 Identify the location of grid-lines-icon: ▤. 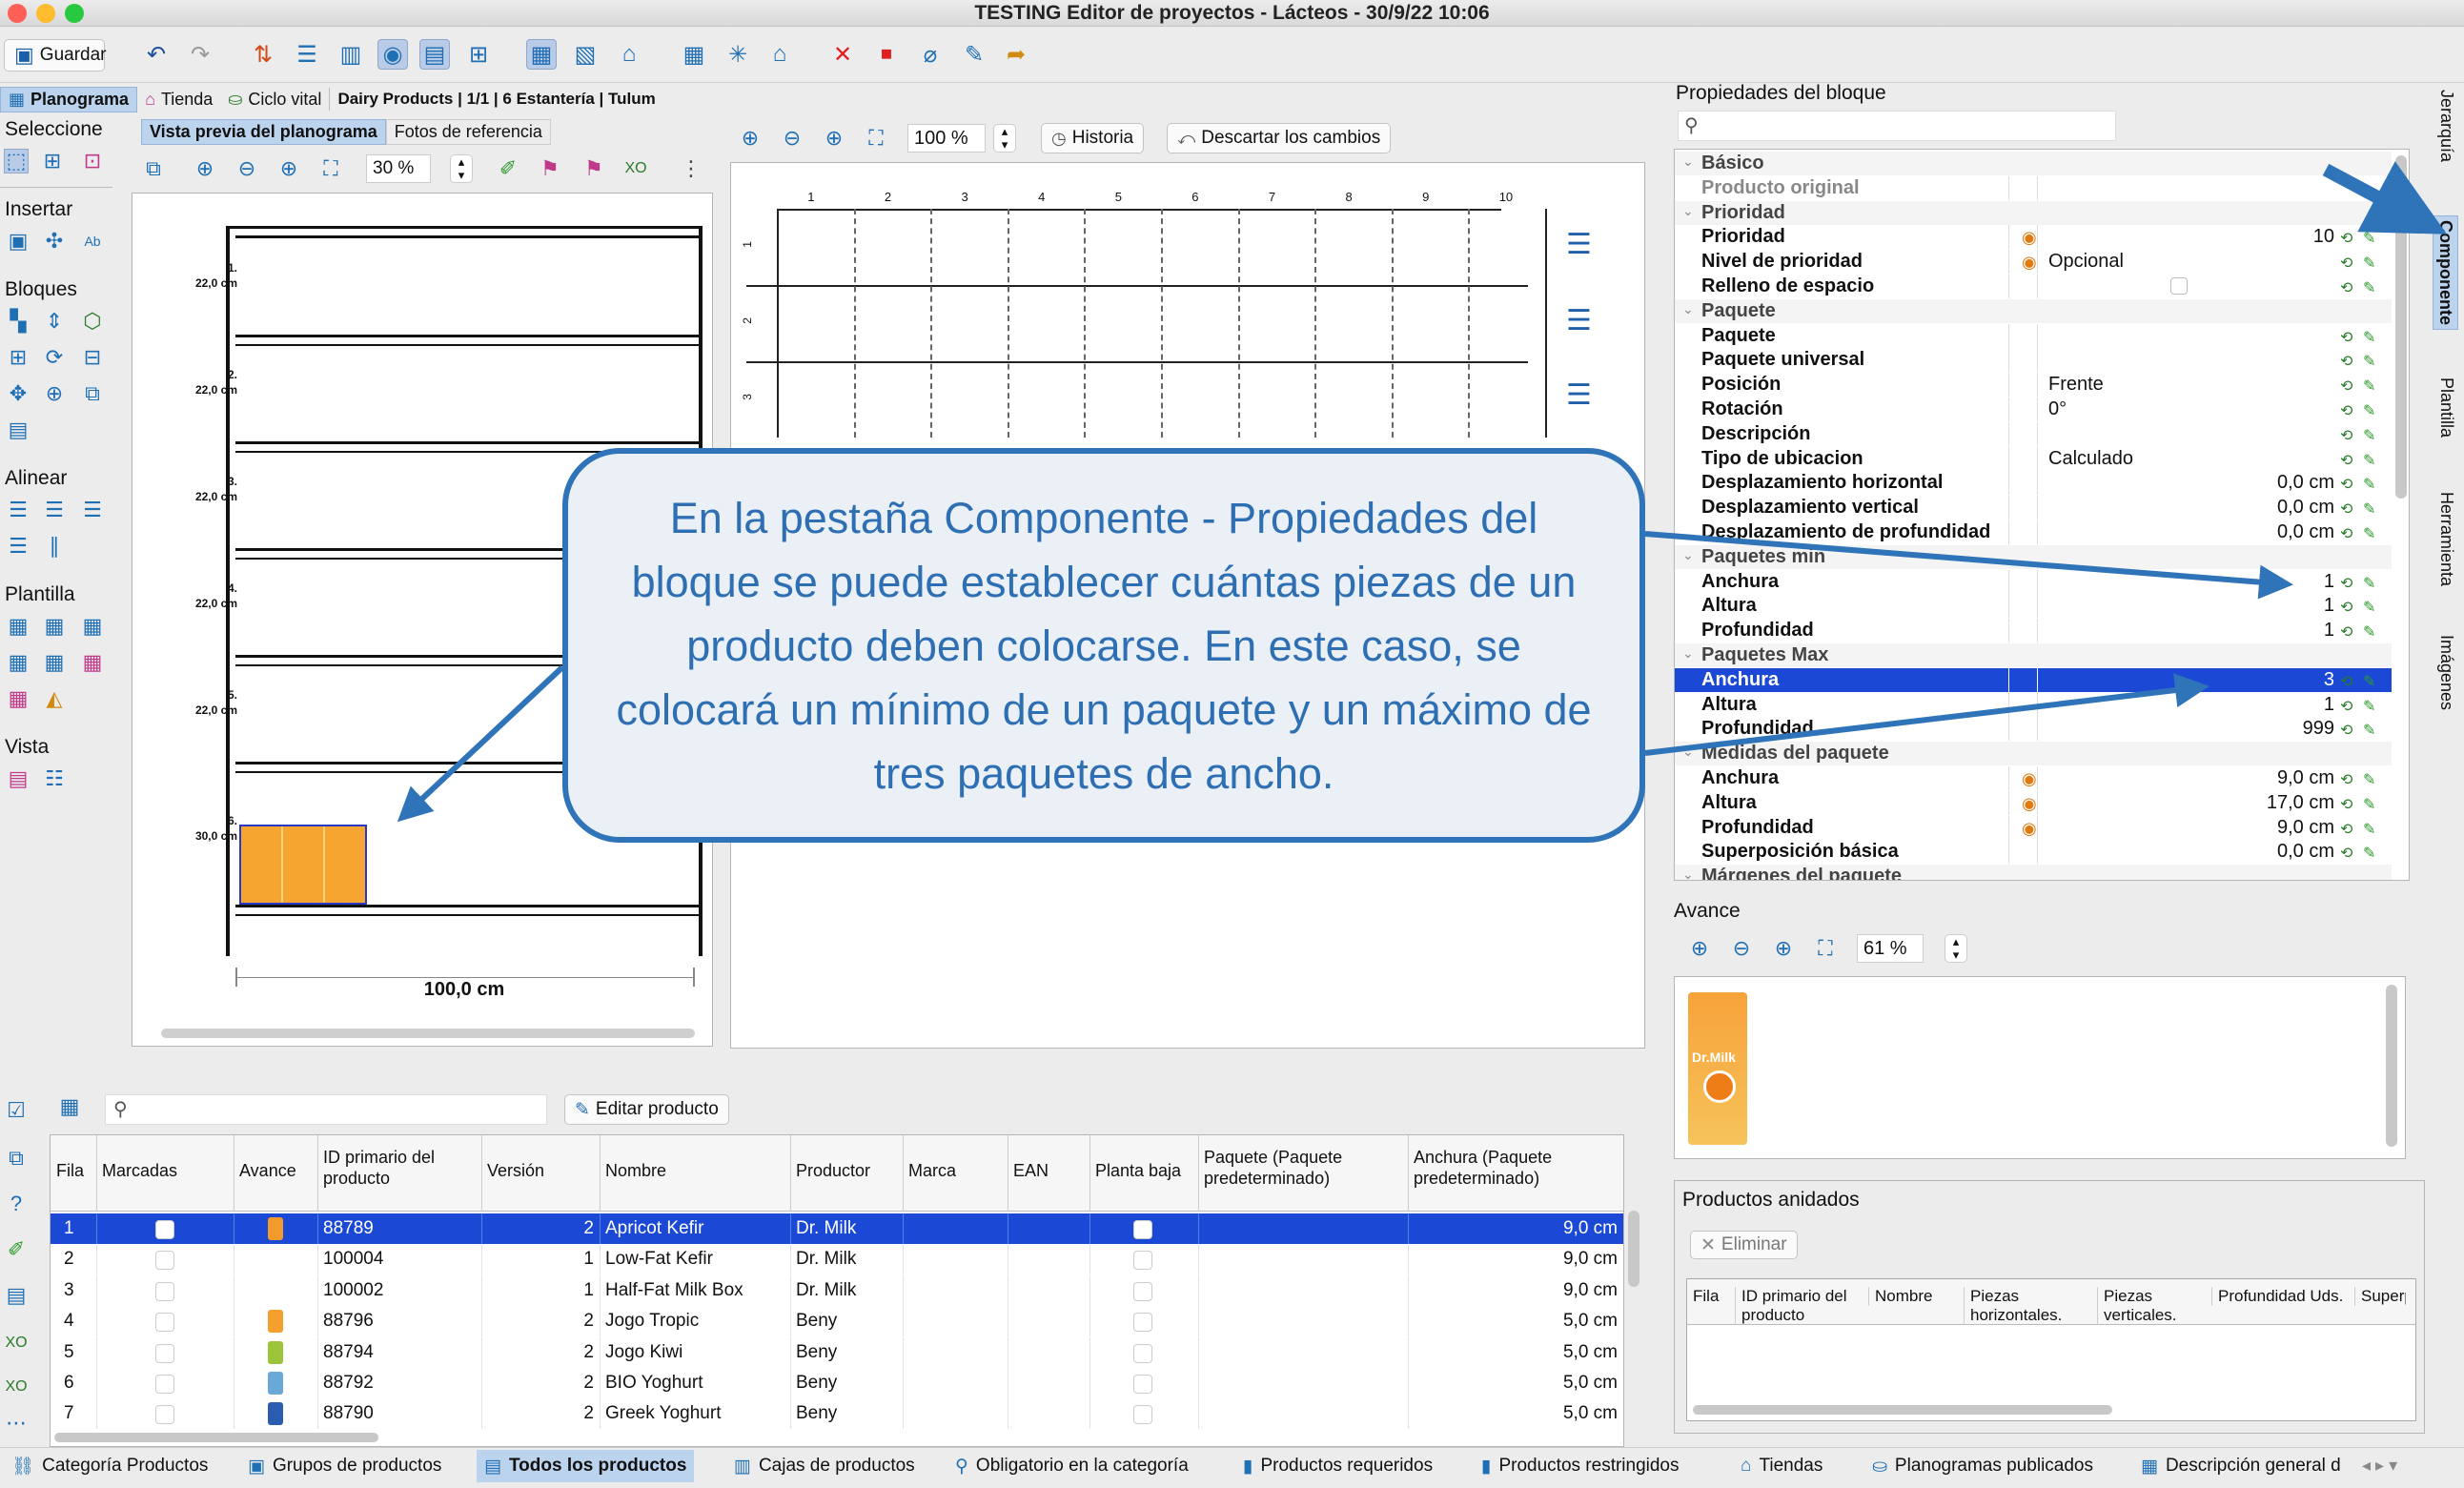
(434, 54).